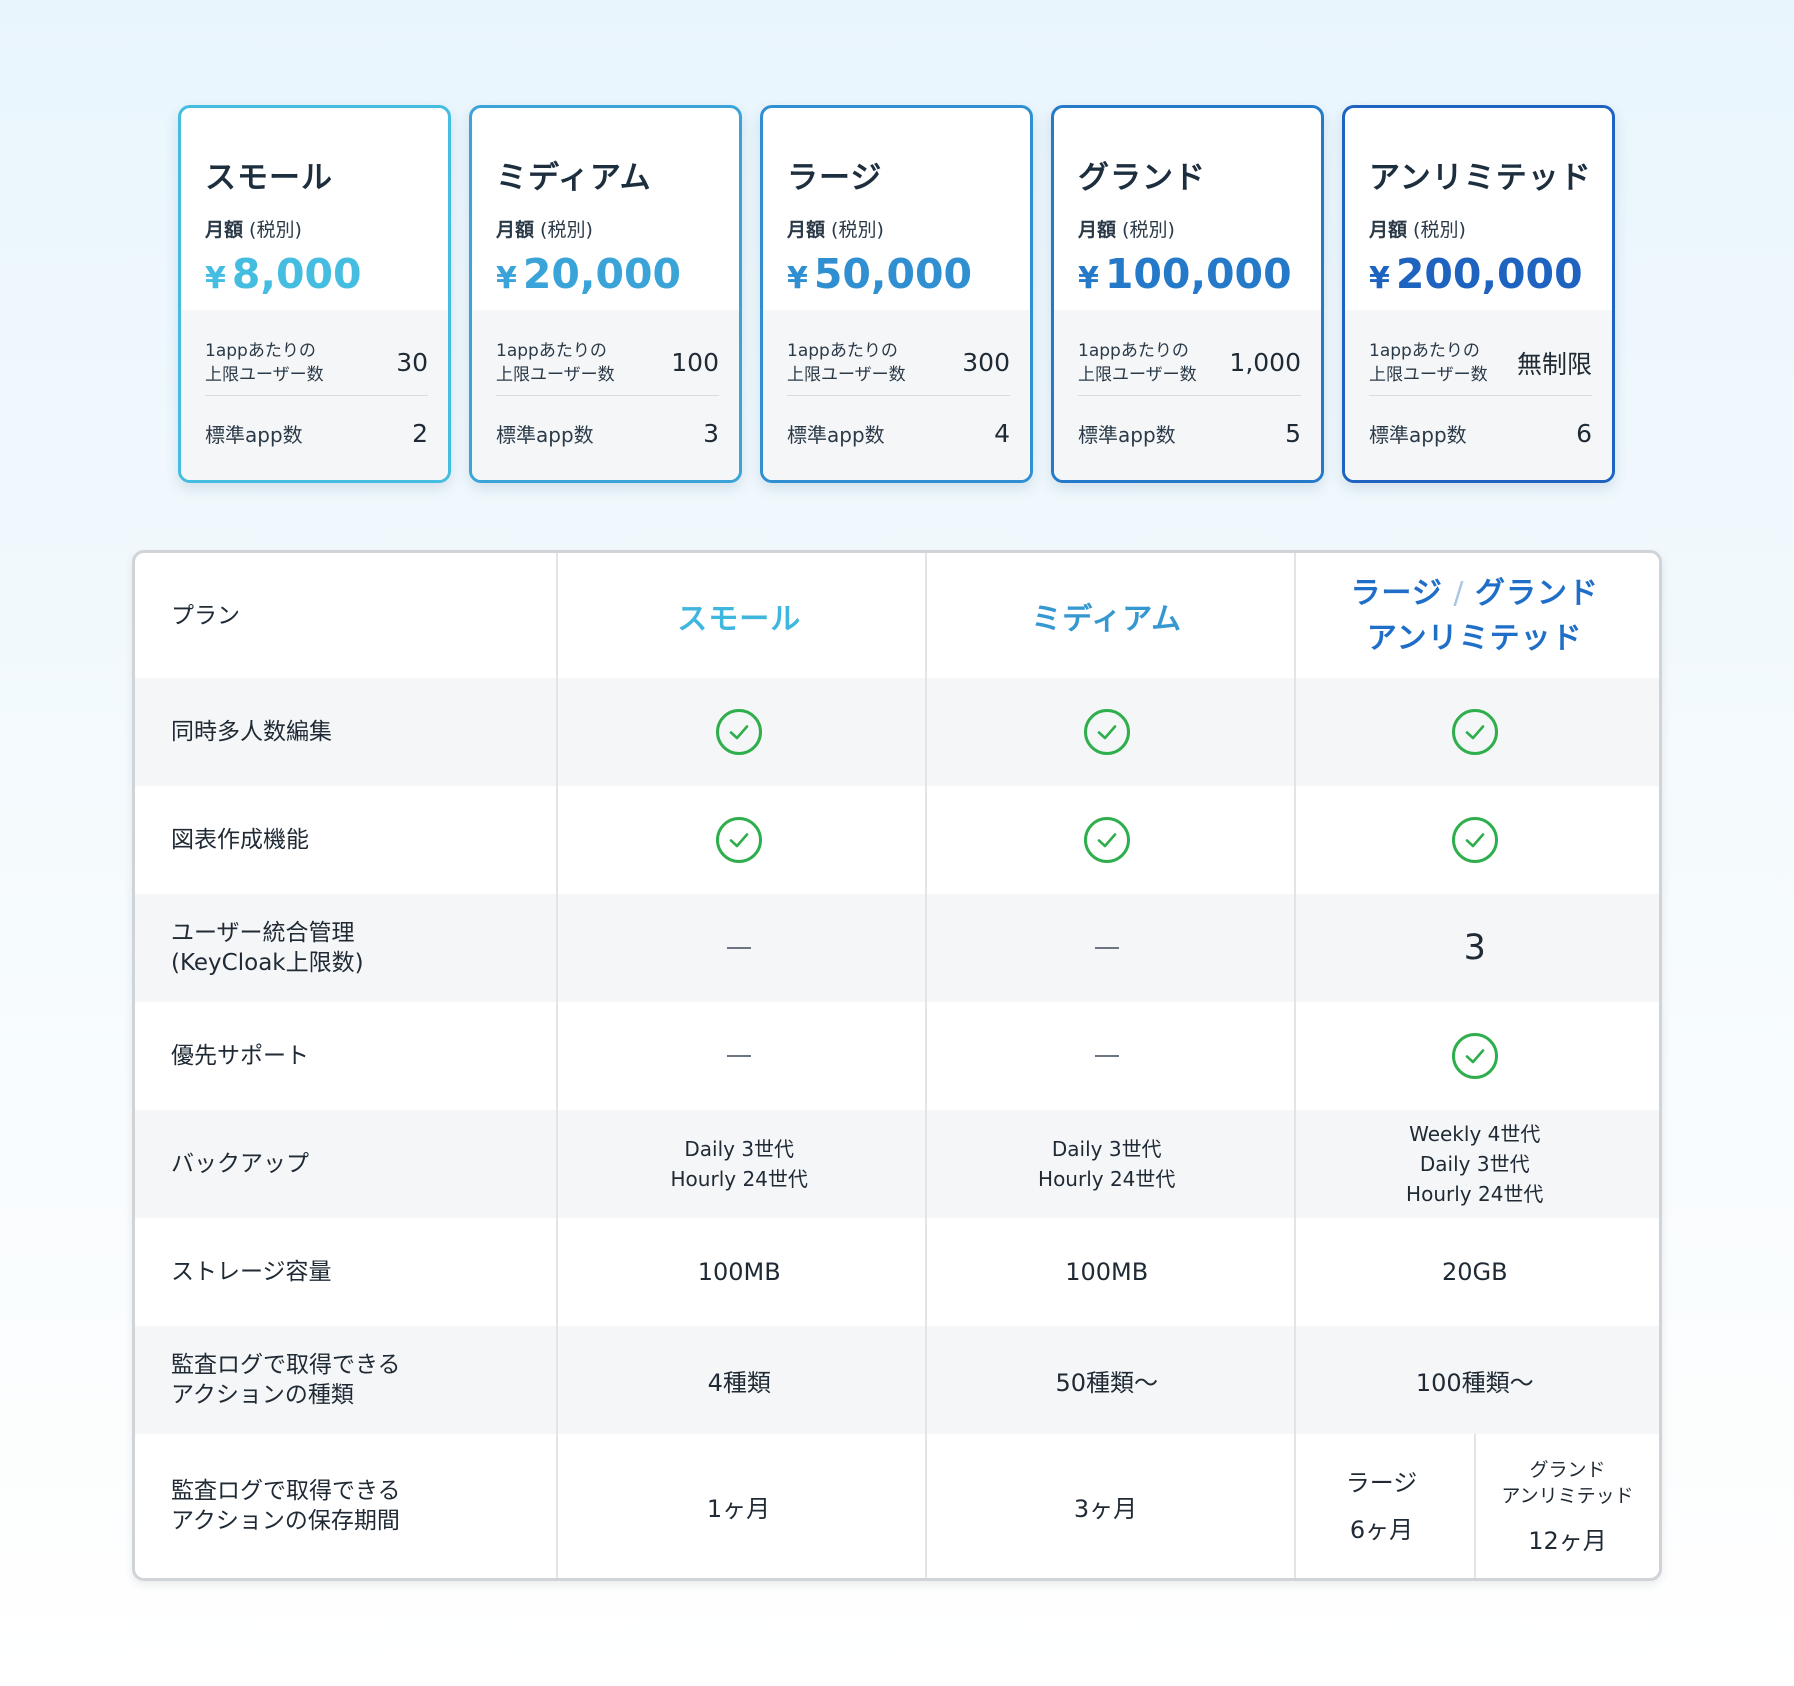 This screenshot has width=1794, height=1686. What do you see at coordinates (316, 433) in the screenshot?
I see `apps-spec: 標準app数 2` at bounding box center [316, 433].